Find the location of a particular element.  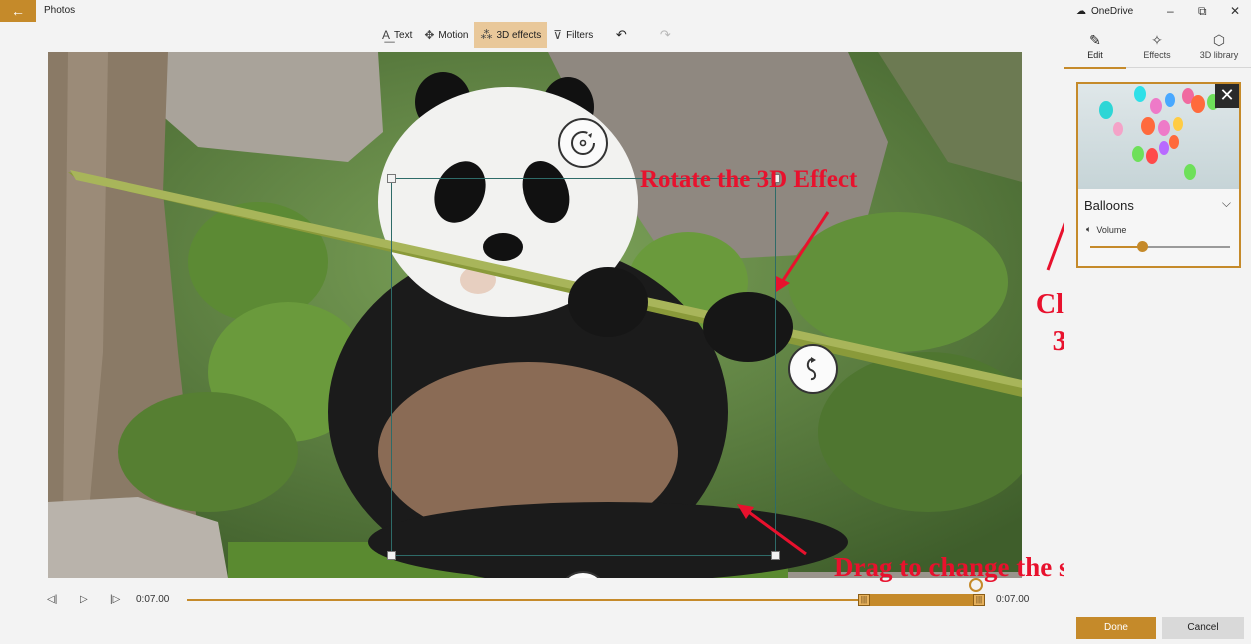

minimize-button: – is located at coordinates (1170, 11).